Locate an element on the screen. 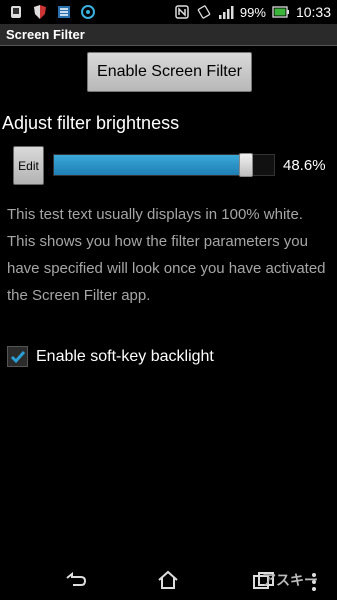  brightness-value: 48.6% is located at coordinates (304, 165).